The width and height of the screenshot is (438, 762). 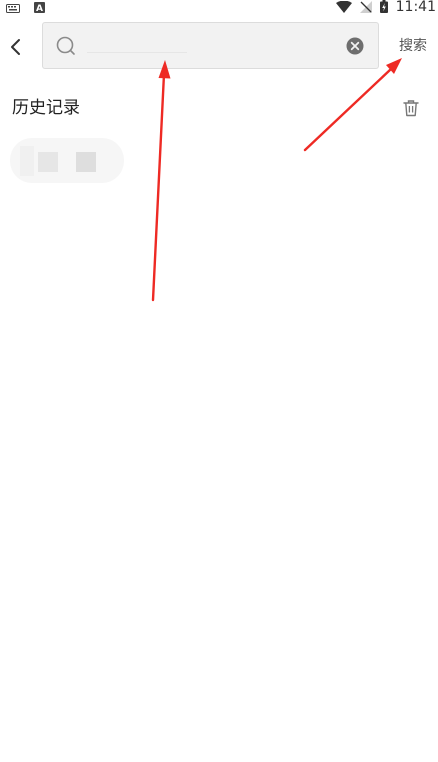 I want to click on search-icon, so click(x=65, y=45).